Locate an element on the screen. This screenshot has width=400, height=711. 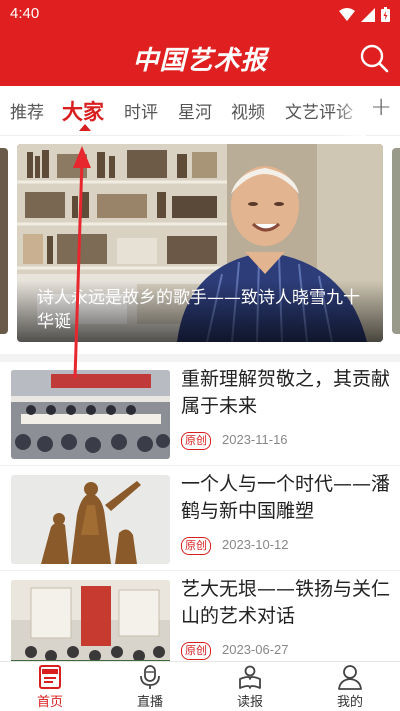
nav-label: 读报 is located at coordinates (249, 702).